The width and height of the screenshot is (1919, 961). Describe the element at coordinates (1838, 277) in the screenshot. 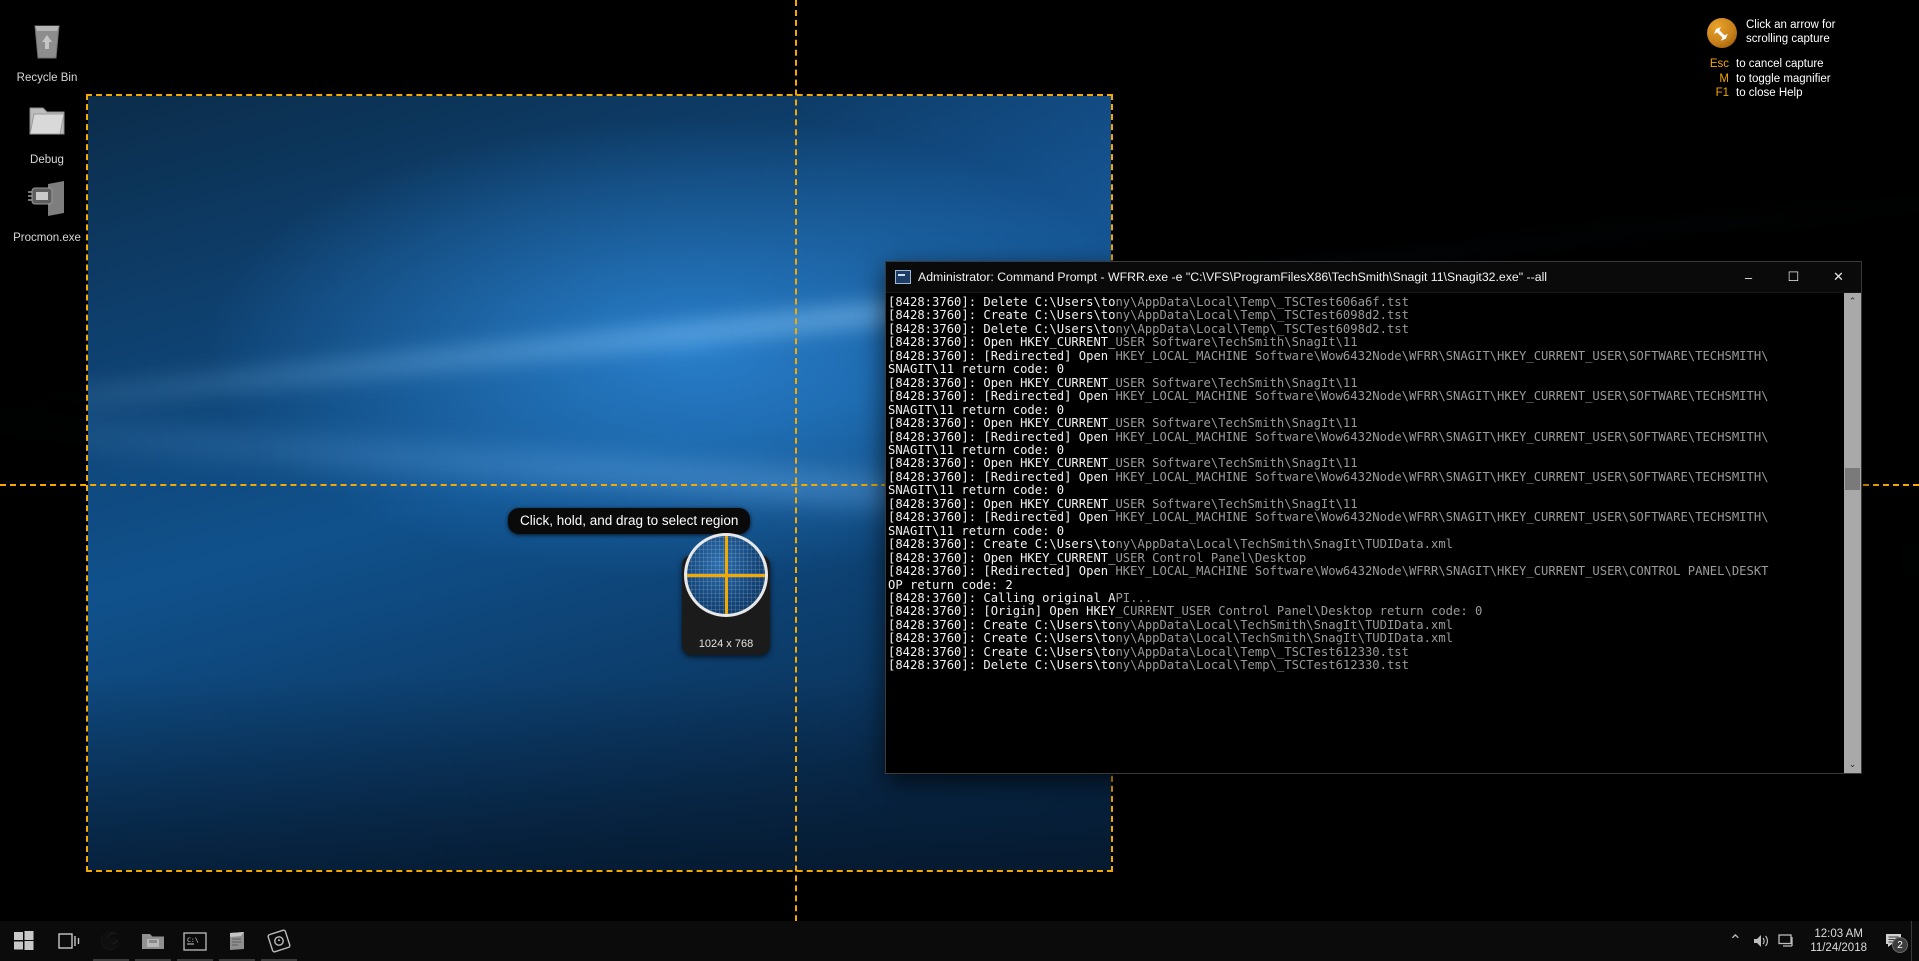

I see `close-button: ✕` at that location.